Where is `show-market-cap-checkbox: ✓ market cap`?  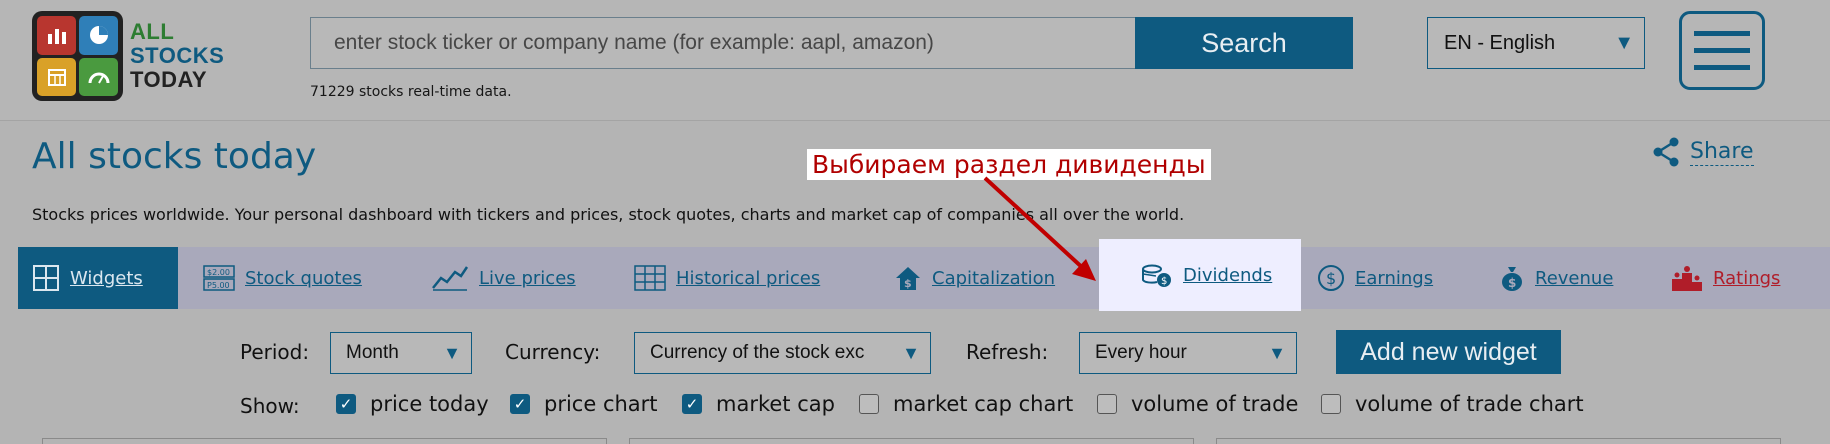 show-market-cap-checkbox: ✓ market cap is located at coordinates (758, 404).